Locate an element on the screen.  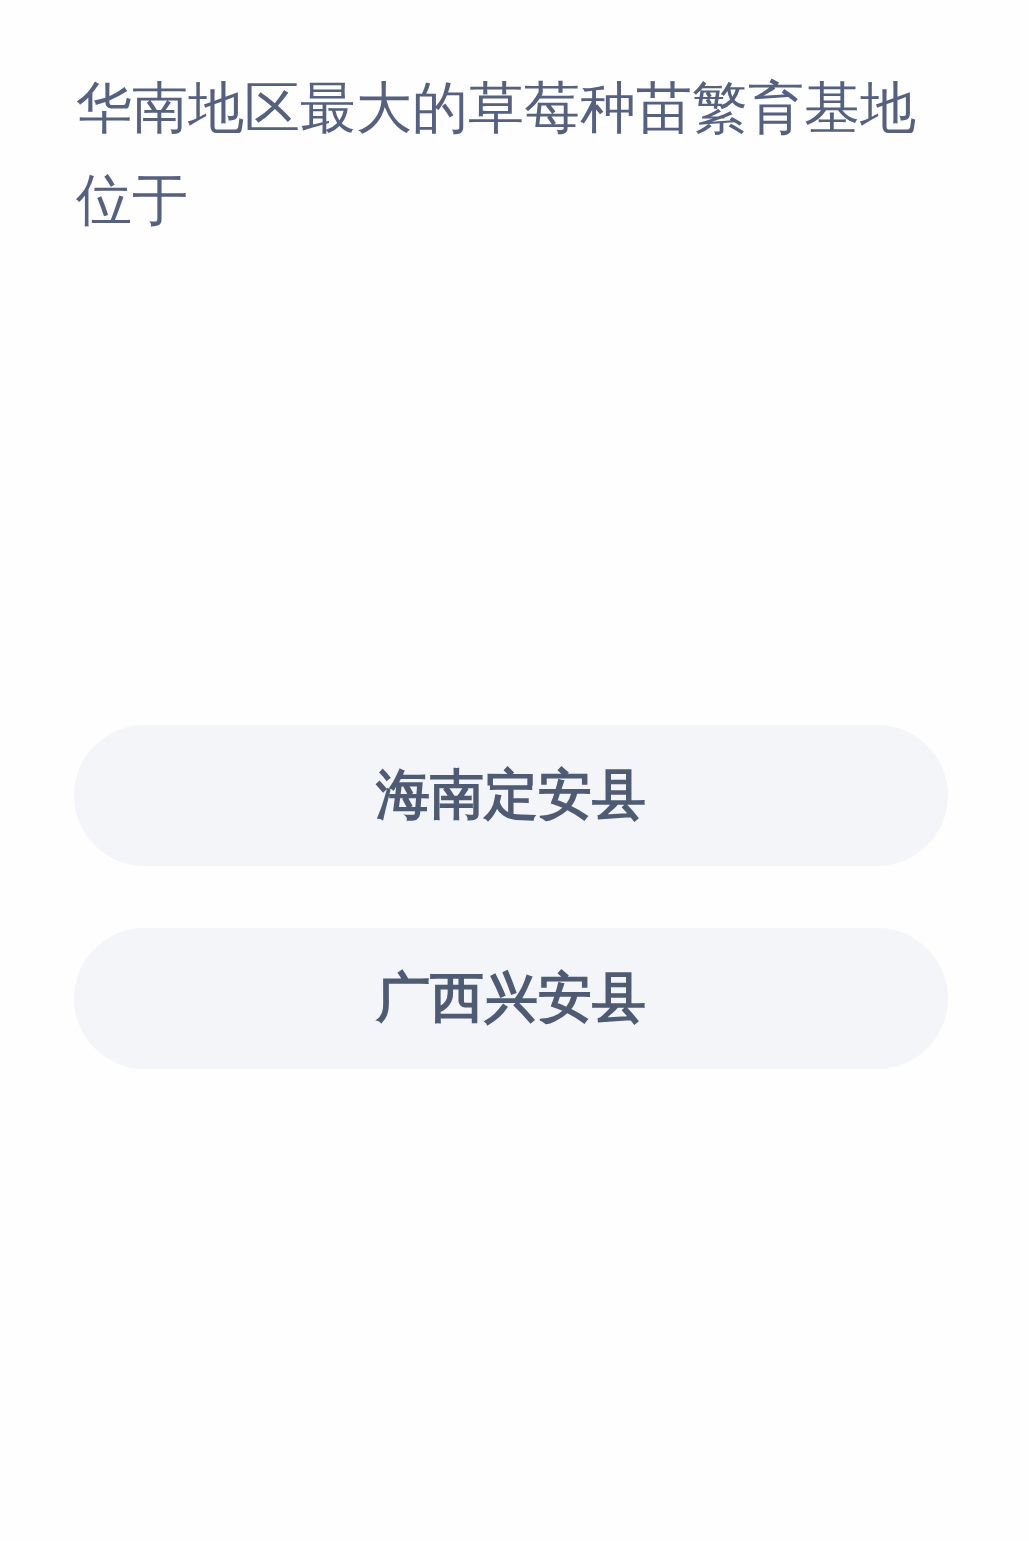
answer-option-button: 广西兴安县 is located at coordinates (511, 998).